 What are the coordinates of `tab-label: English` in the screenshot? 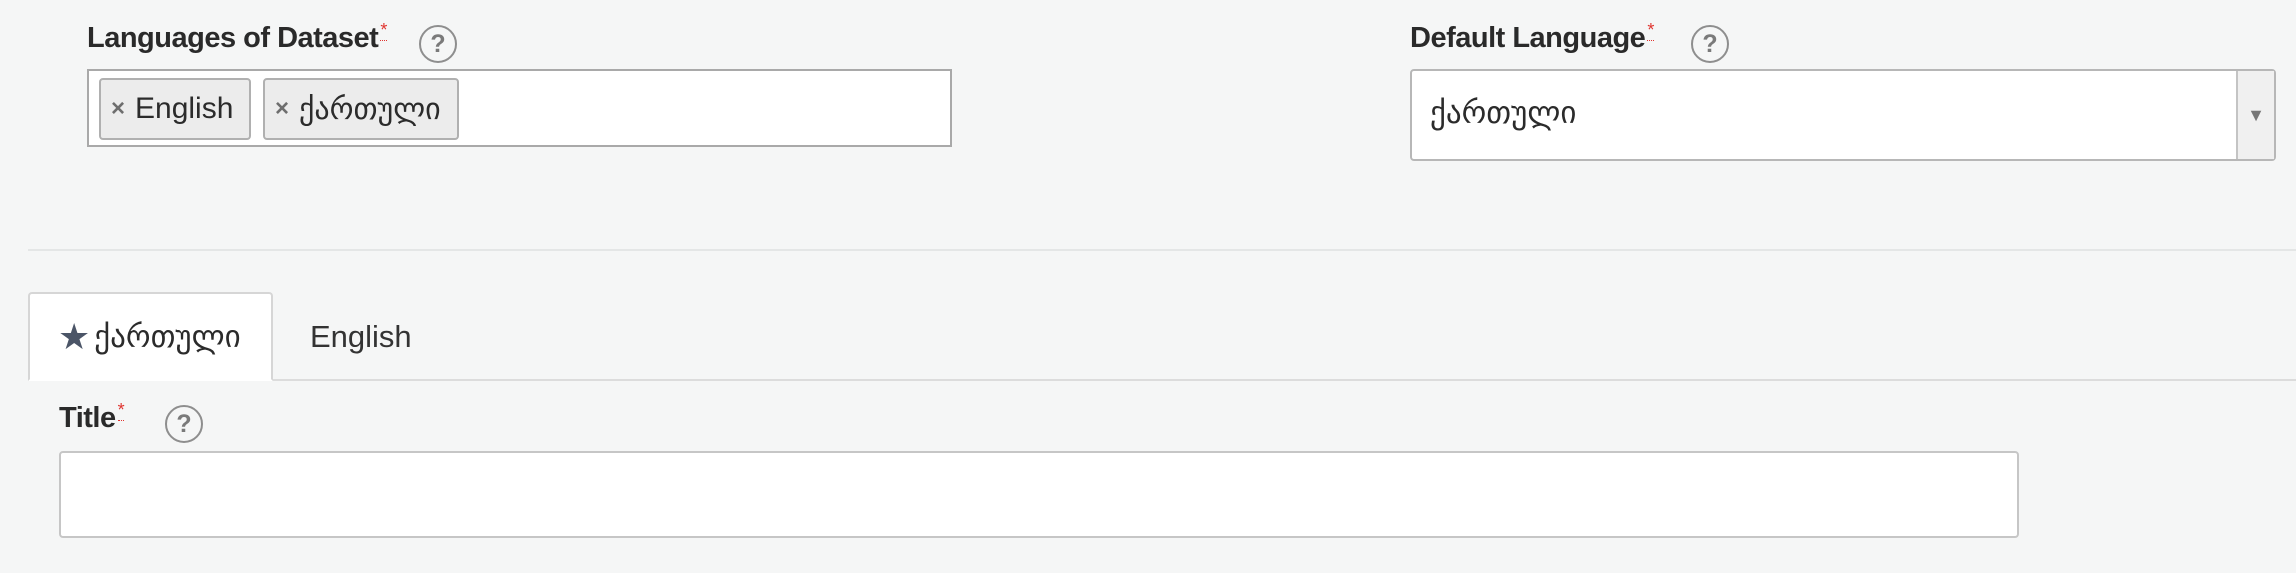 It's located at (361, 336).